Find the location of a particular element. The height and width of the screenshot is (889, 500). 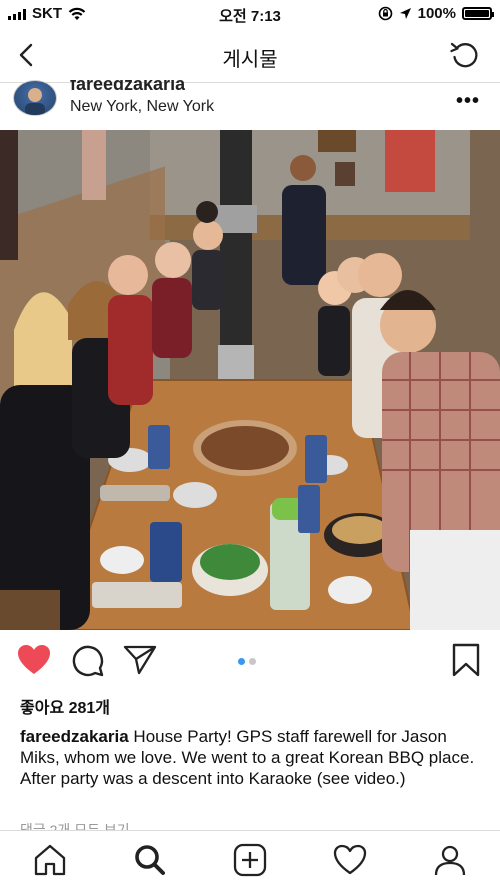

heart-icon is located at coordinates (34, 660).